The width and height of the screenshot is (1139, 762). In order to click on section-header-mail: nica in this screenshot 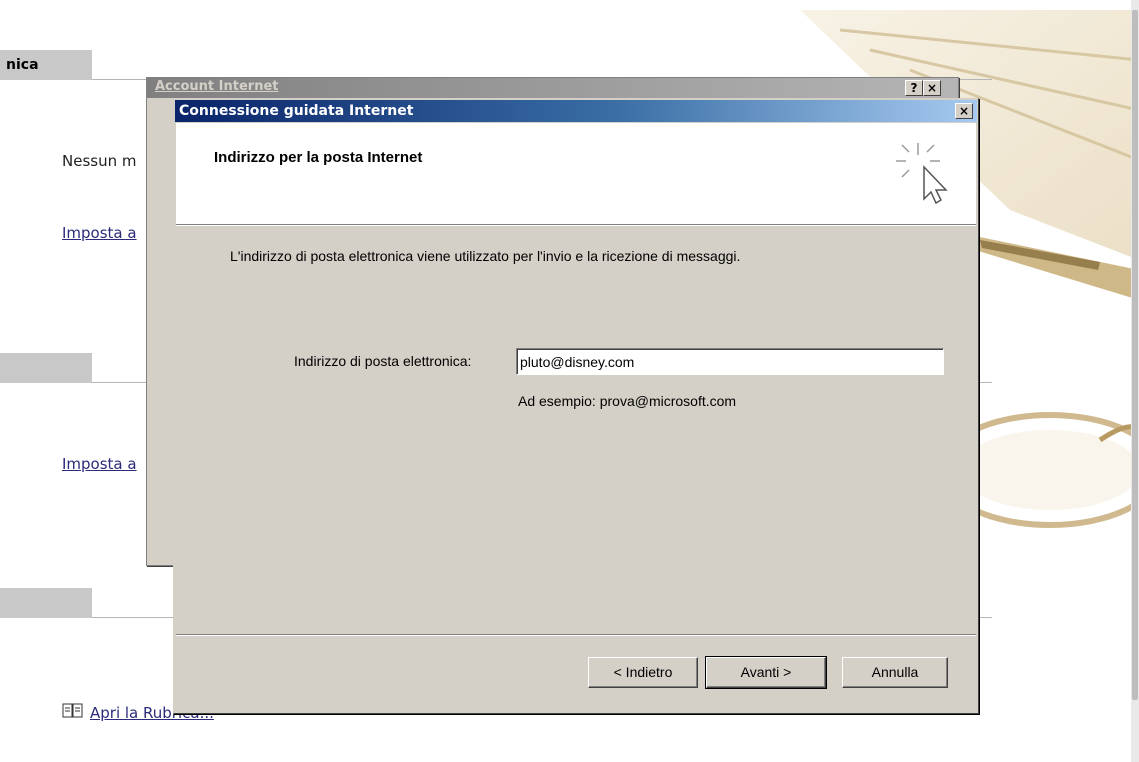, I will do `click(500, 65)`.